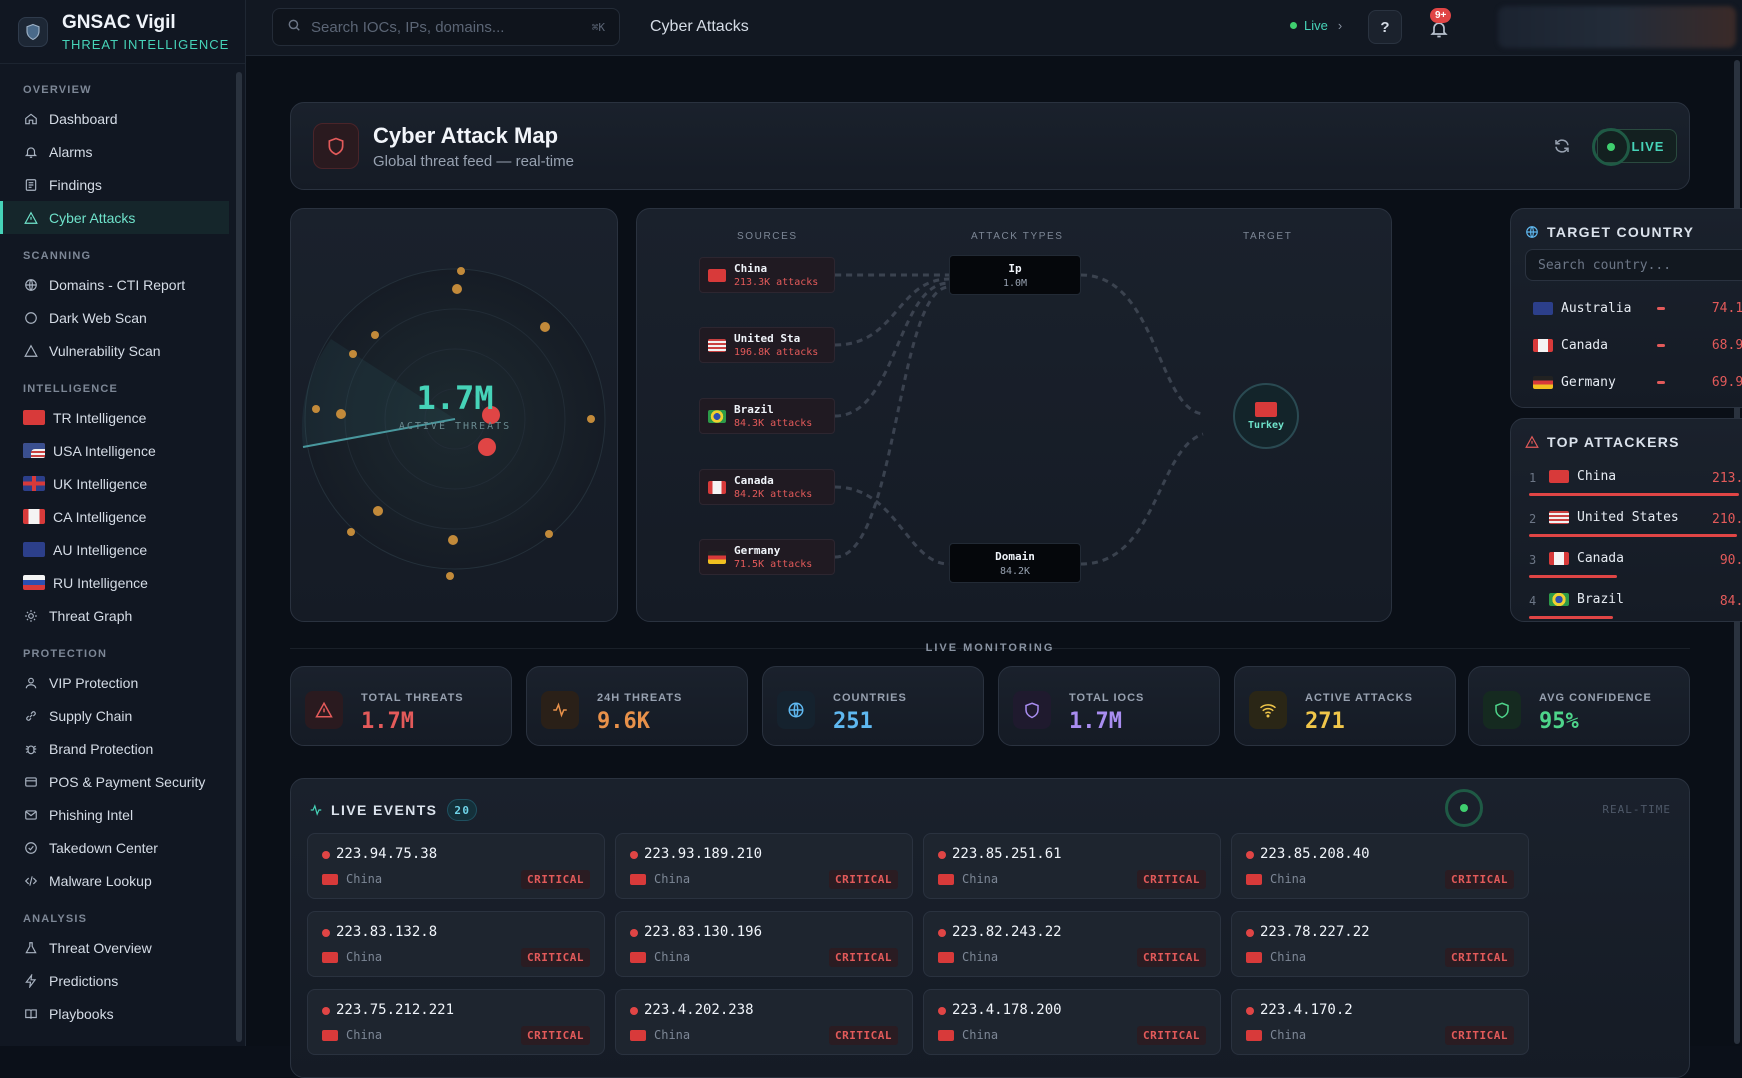 Image resolution: width=1742 pixels, height=1078 pixels. Describe the element at coordinates (114, 516) in the screenshot. I see `sidebar-item-ca-intelligence: CA Intelligence` at that location.